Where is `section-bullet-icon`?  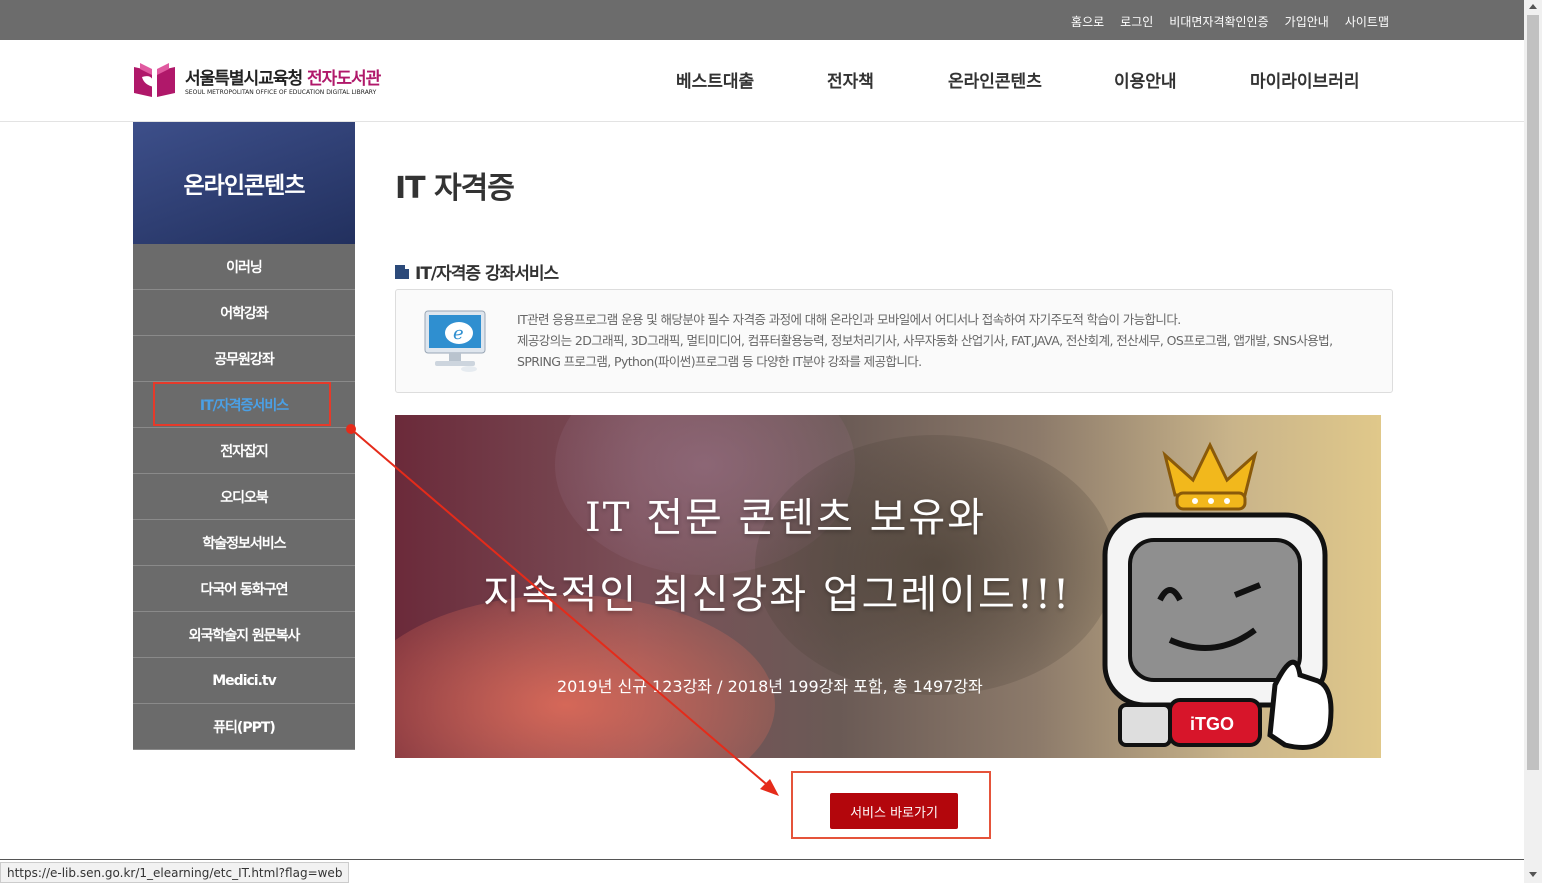
section-bullet-icon is located at coordinates (402, 271).